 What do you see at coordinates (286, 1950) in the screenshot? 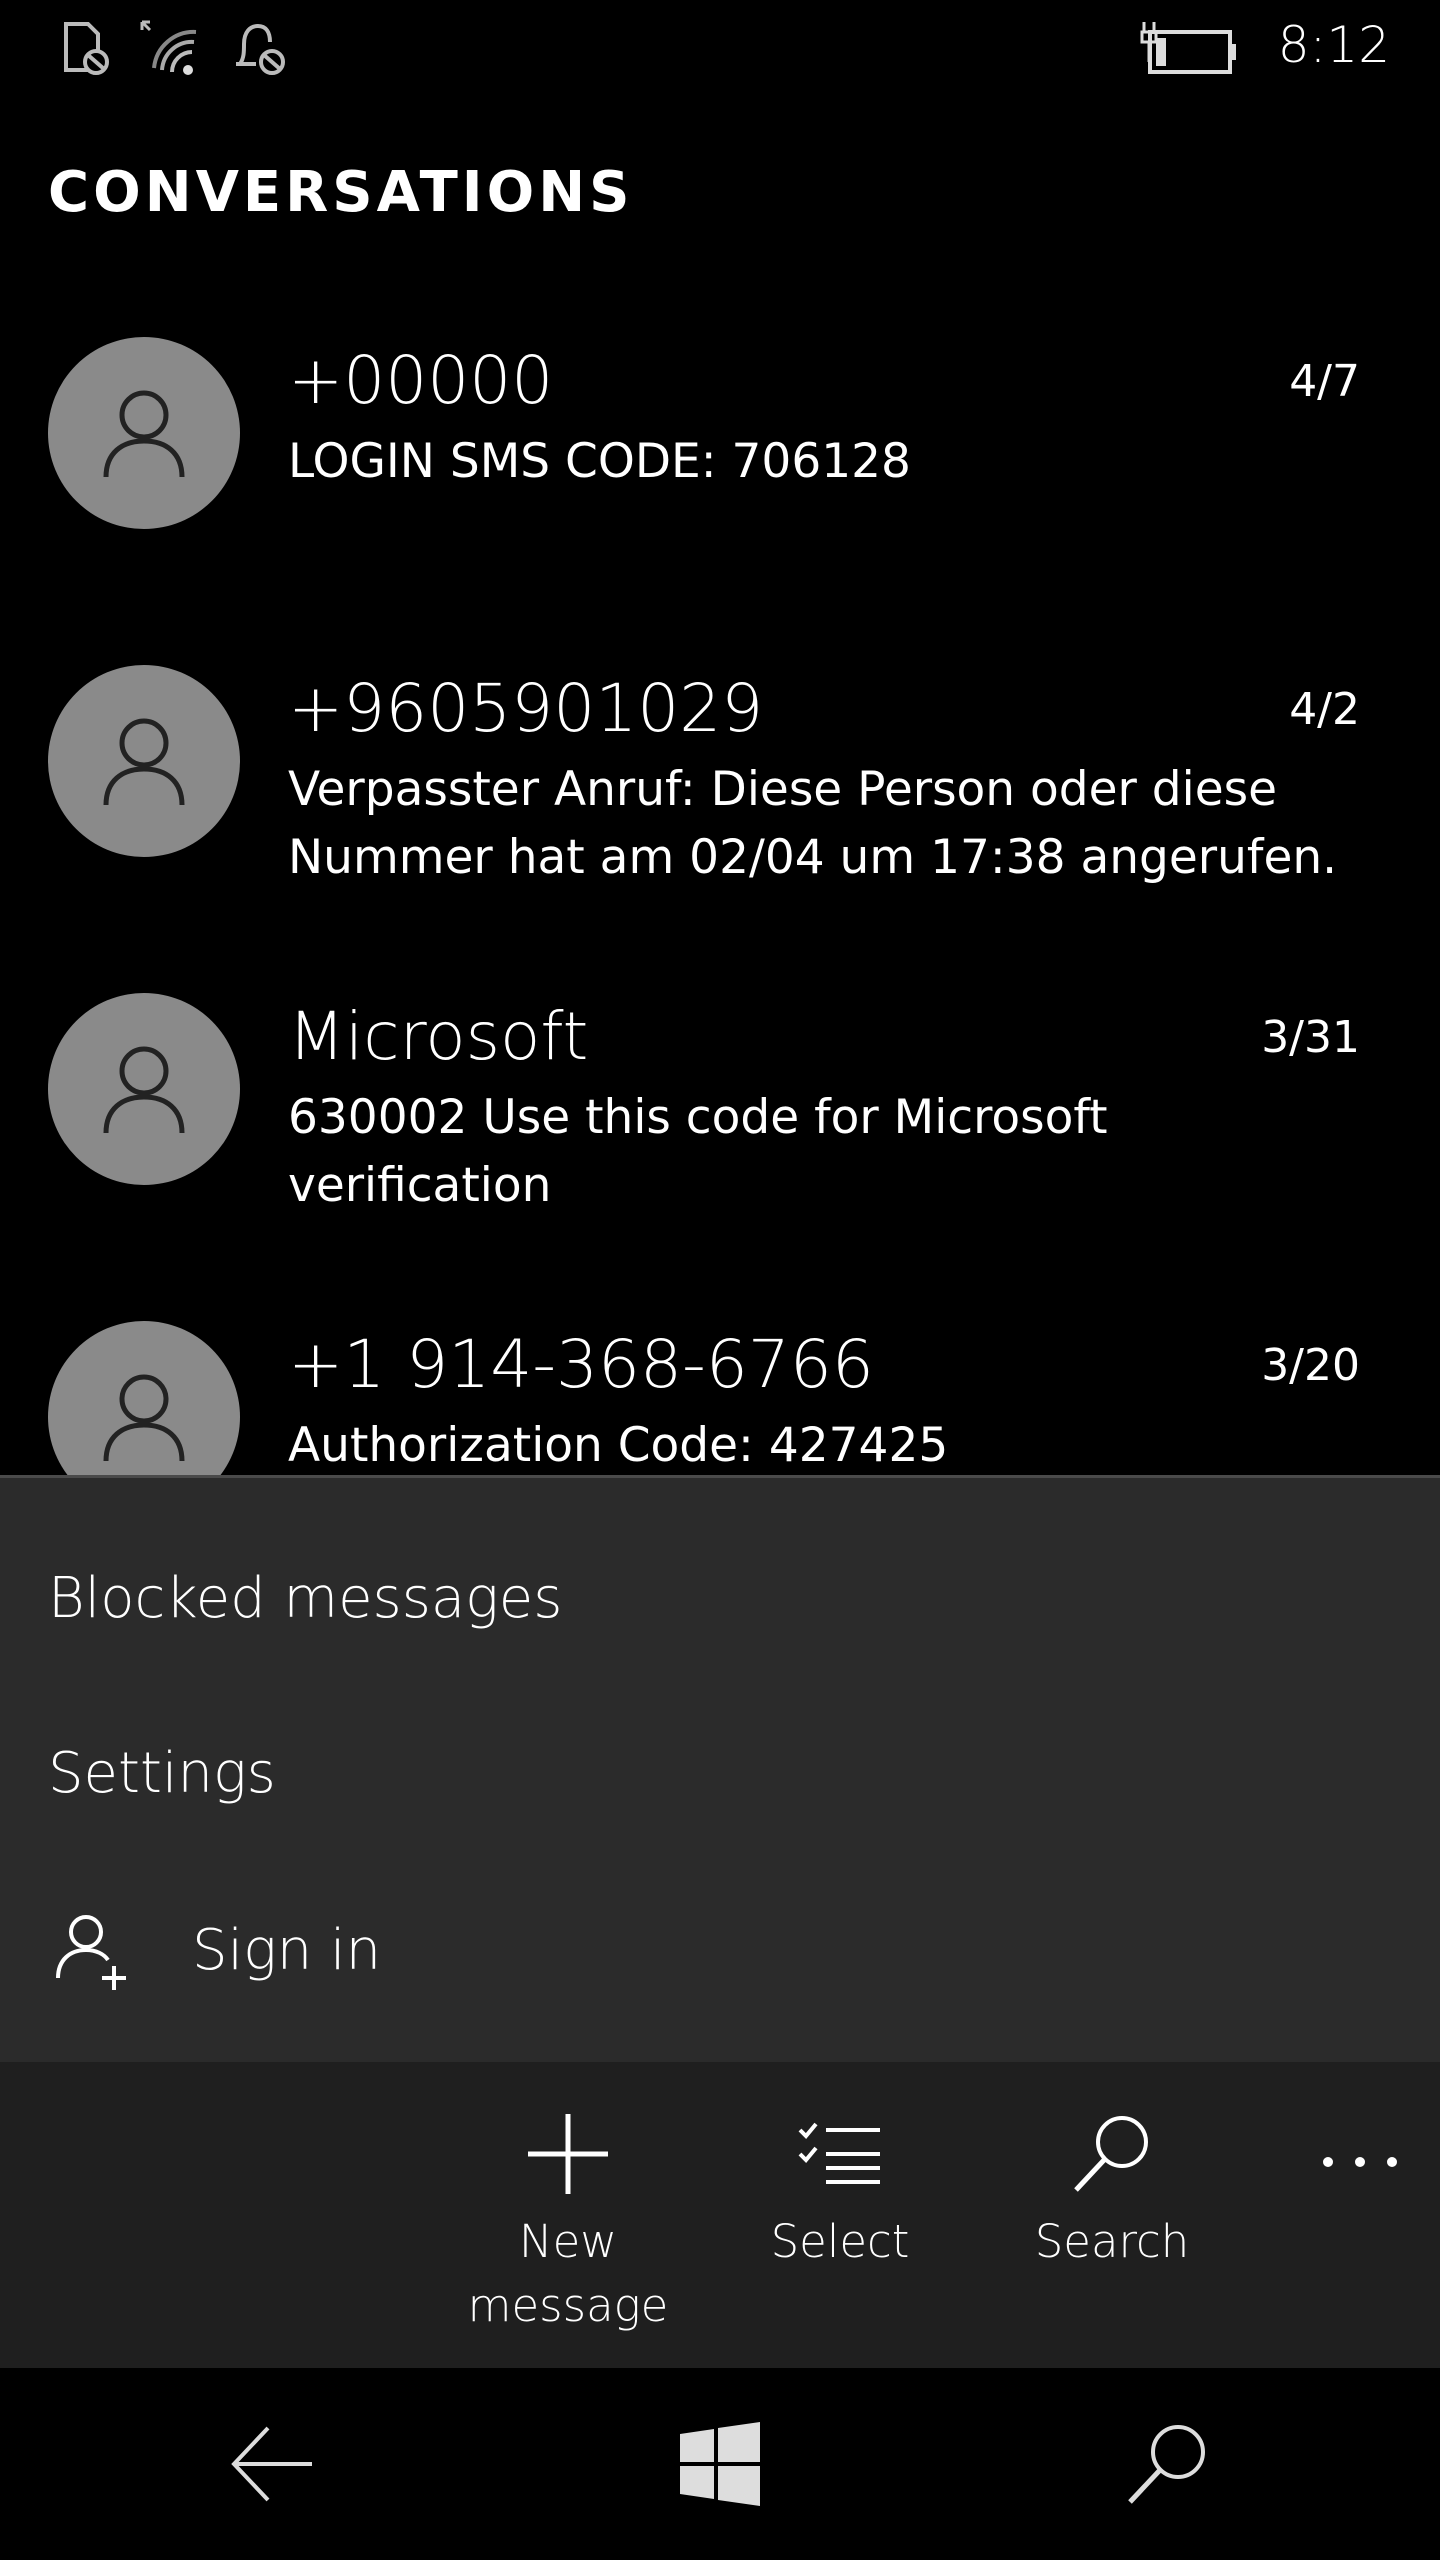
I see `menu-item-sign-in: Sign in` at bounding box center [286, 1950].